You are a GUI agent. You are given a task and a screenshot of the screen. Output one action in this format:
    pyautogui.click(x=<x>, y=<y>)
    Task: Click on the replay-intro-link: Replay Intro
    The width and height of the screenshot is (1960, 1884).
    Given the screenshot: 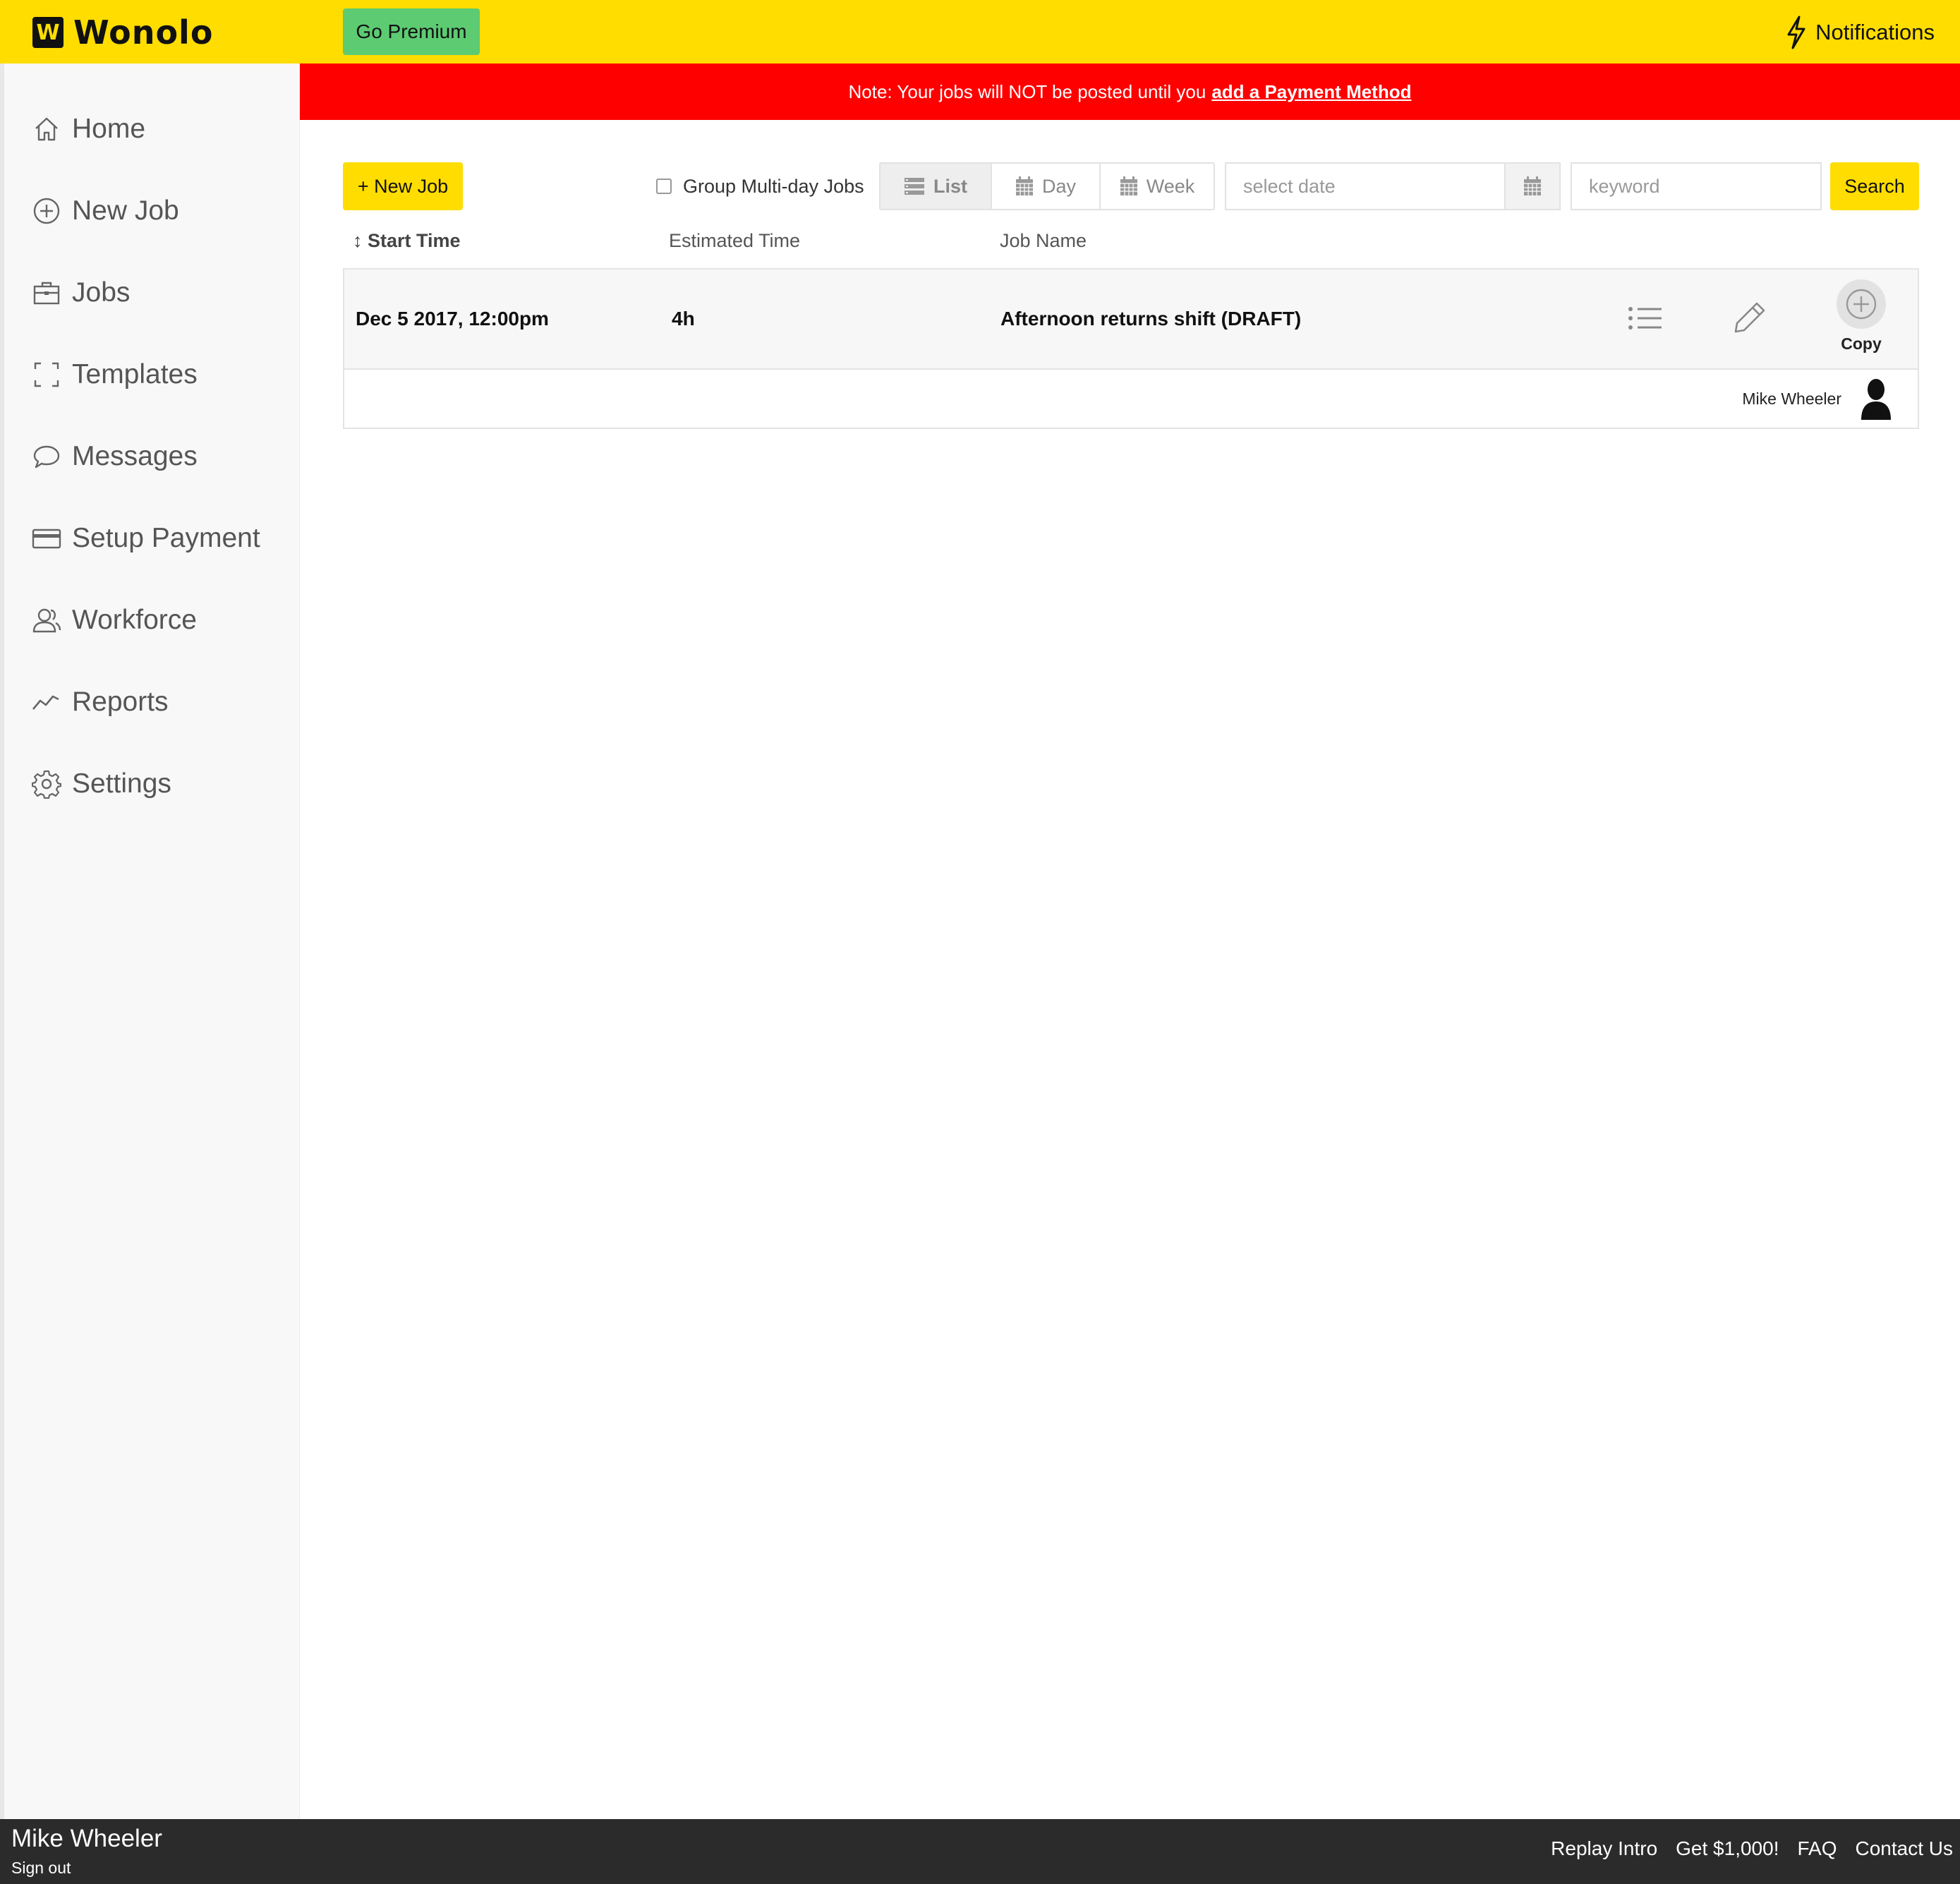 What is the action you would take?
    pyautogui.click(x=1604, y=1848)
    